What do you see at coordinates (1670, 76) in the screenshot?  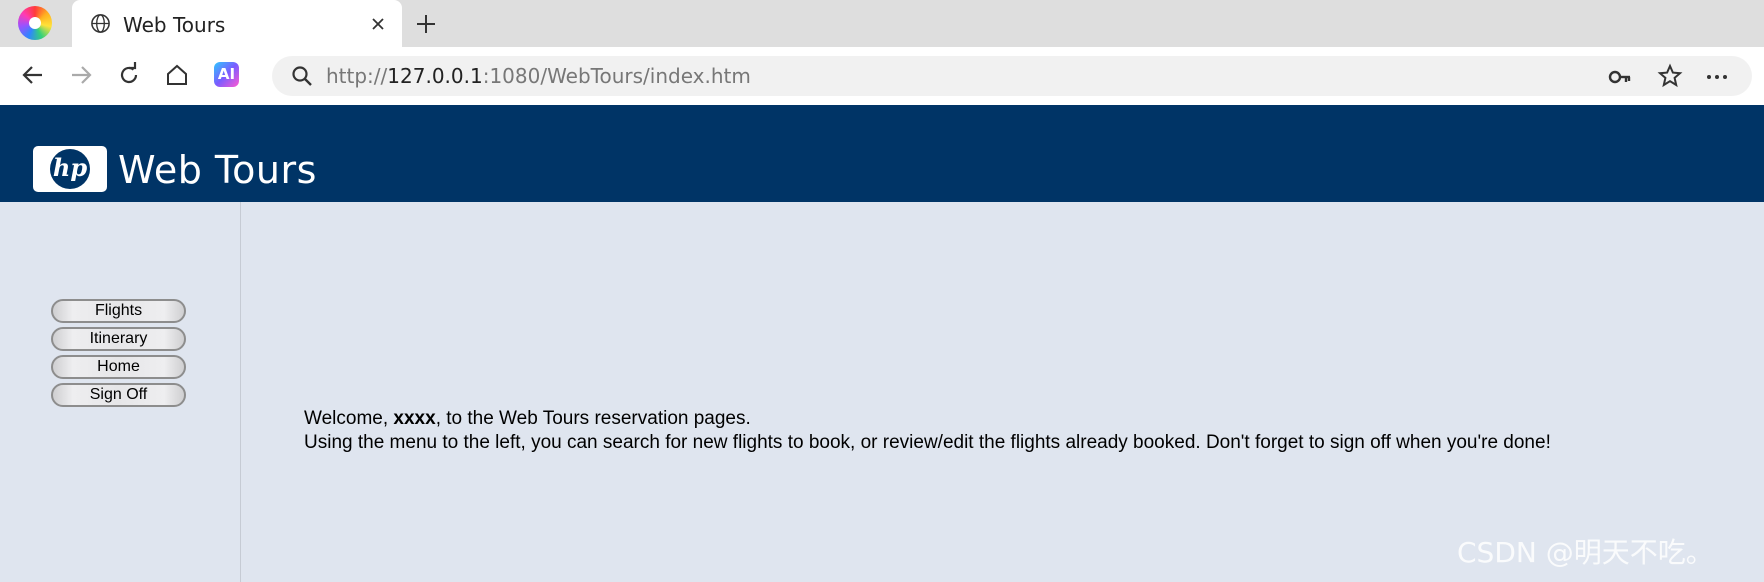 I see `favorite-star-icon` at bounding box center [1670, 76].